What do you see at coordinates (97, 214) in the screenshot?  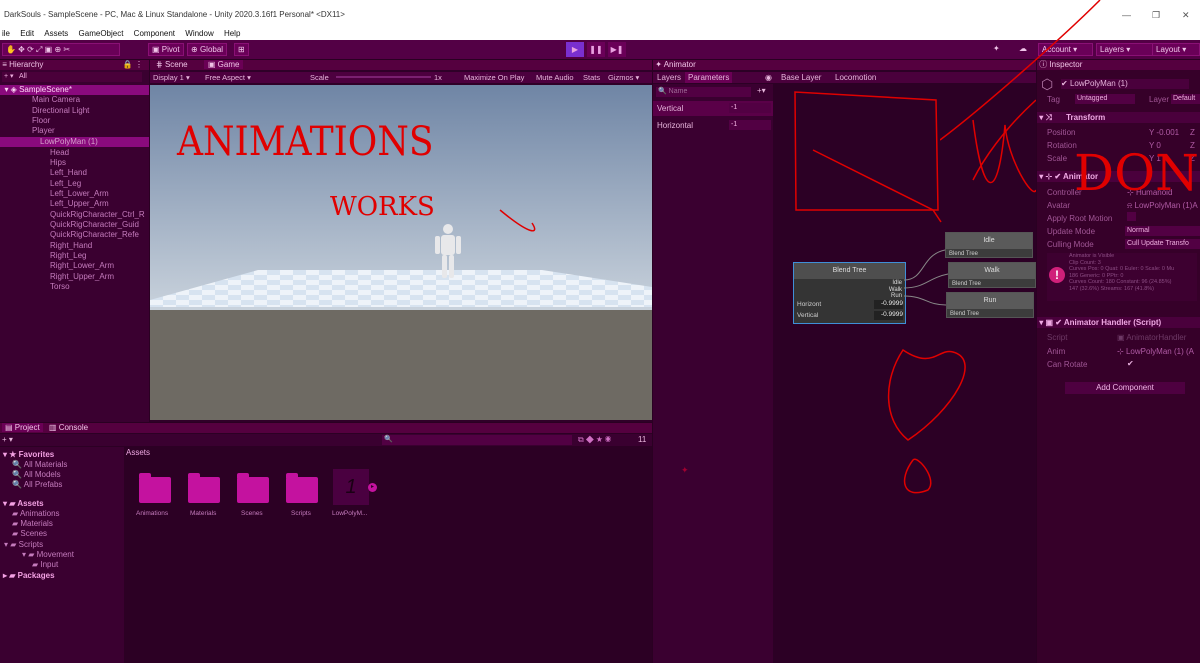 I see `hierarchy-item: QuickRigCharacter_Ctrl_R` at bounding box center [97, 214].